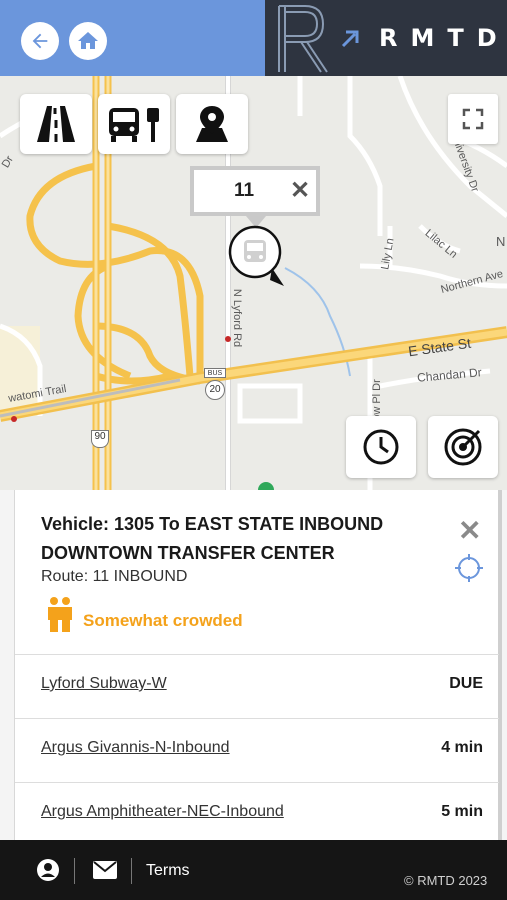 The height and width of the screenshot is (900, 507). I want to click on stop-name-link: Argus Amphitheater-NEC-Inbound, so click(162, 812).